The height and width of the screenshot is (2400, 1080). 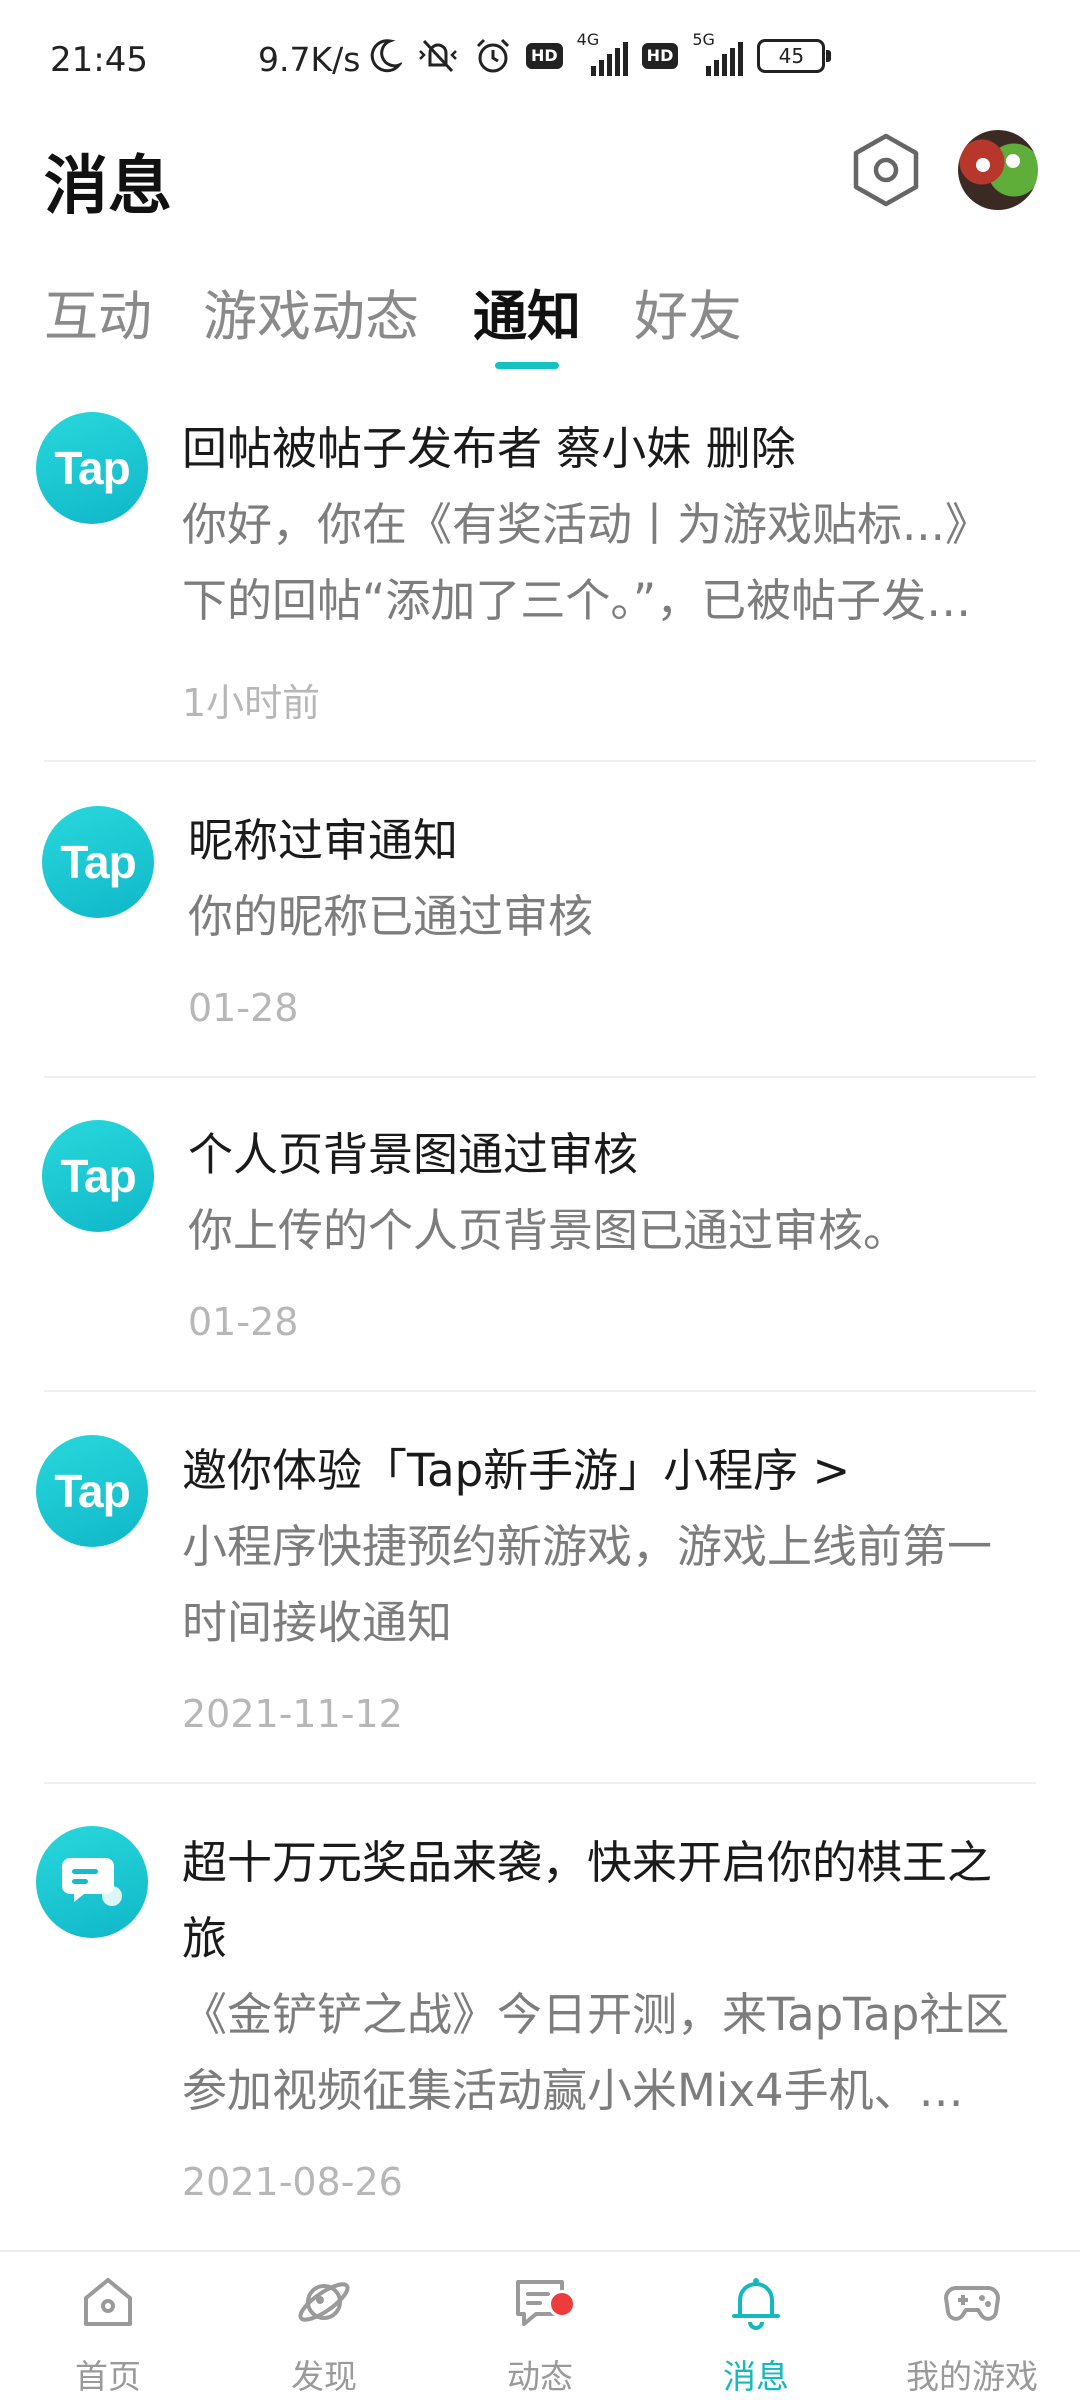 What do you see at coordinates (972, 2376) in the screenshot?
I see `nav-label: 我的游戏` at bounding box center [972, 2376].